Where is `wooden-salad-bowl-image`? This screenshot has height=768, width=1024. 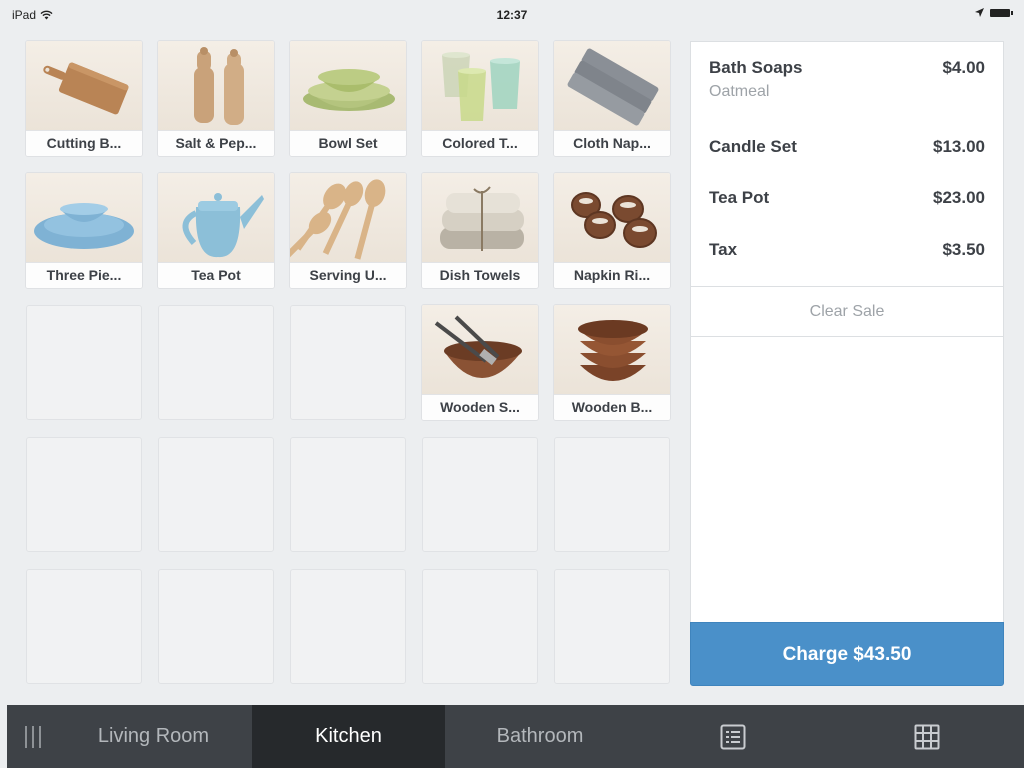
wooden-salad-bowl-image is located at coordinates (480, 350).